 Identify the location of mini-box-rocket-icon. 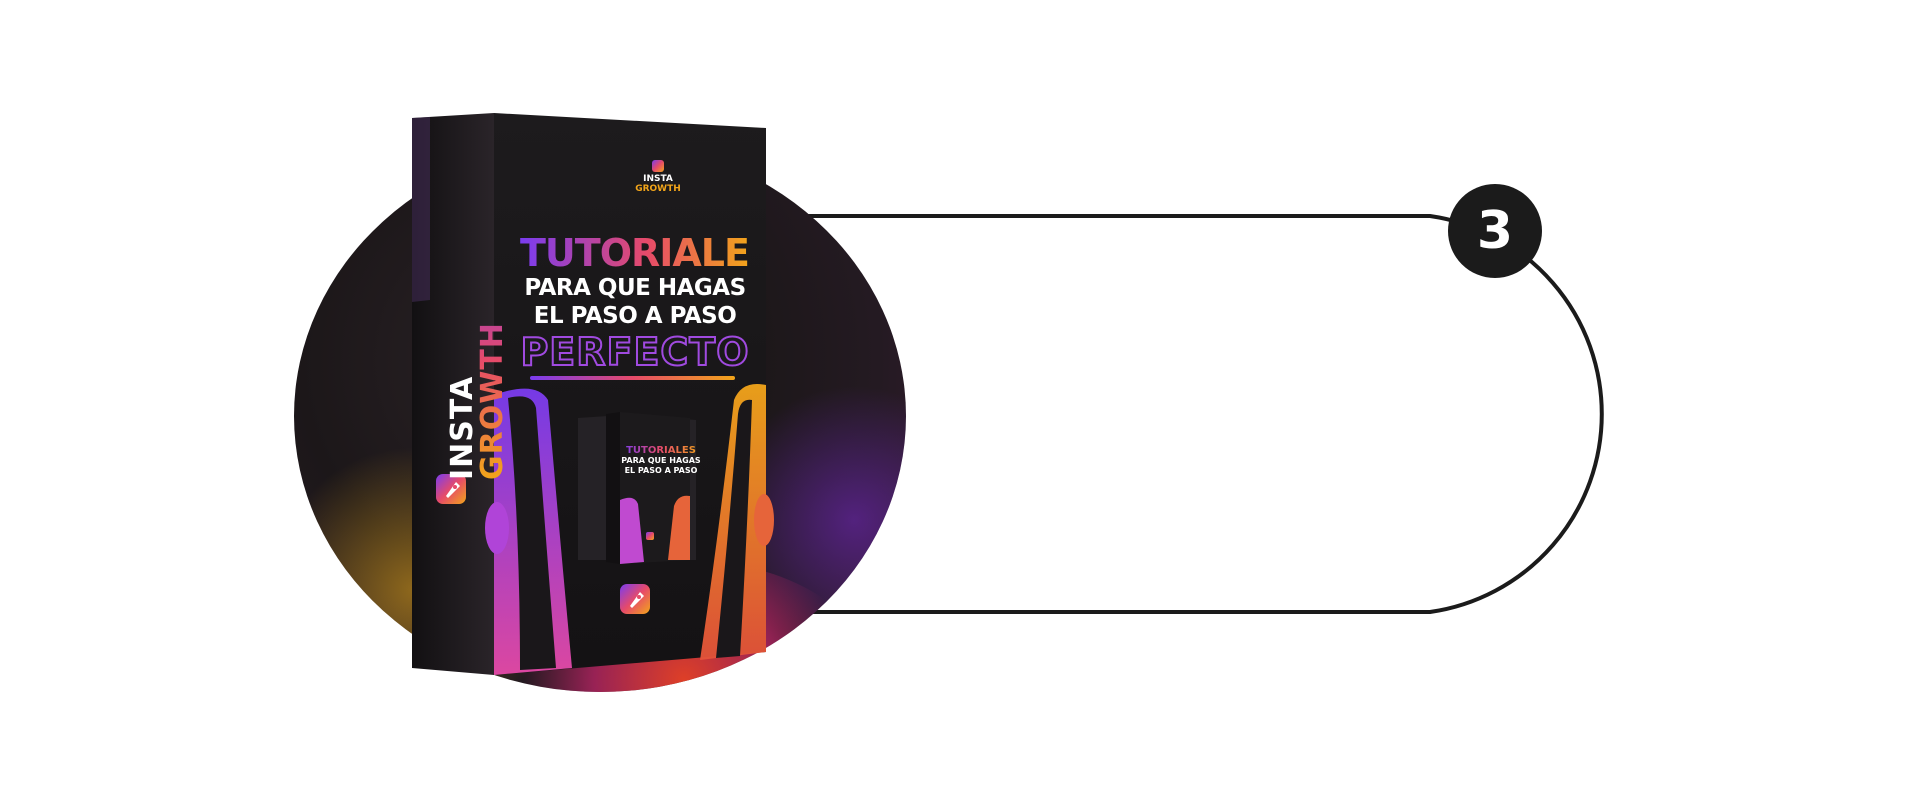
(650, 536).